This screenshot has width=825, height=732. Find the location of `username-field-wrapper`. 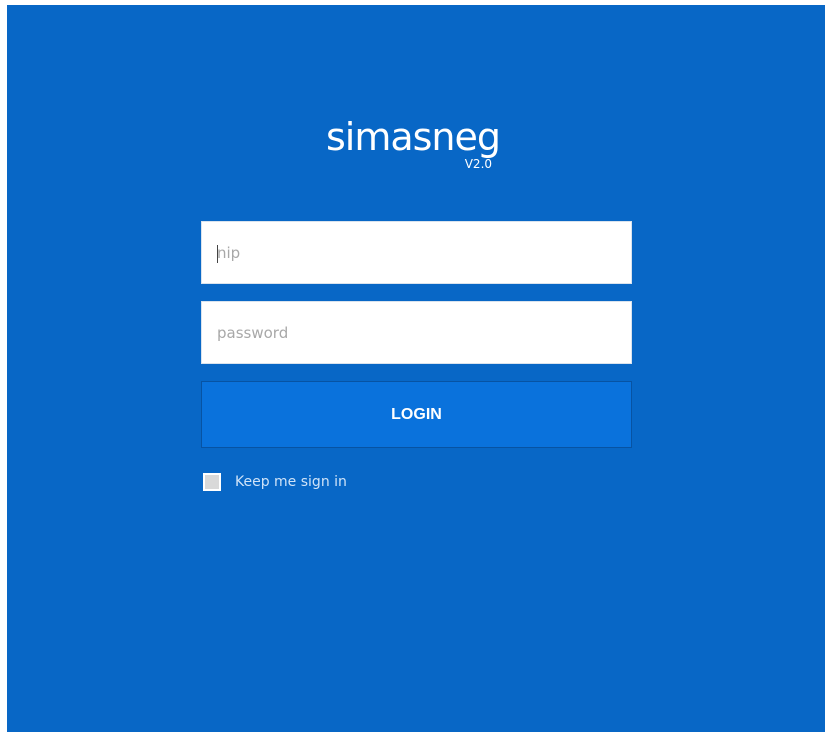

username-field-wrapper is located at coordinates (416, 252).